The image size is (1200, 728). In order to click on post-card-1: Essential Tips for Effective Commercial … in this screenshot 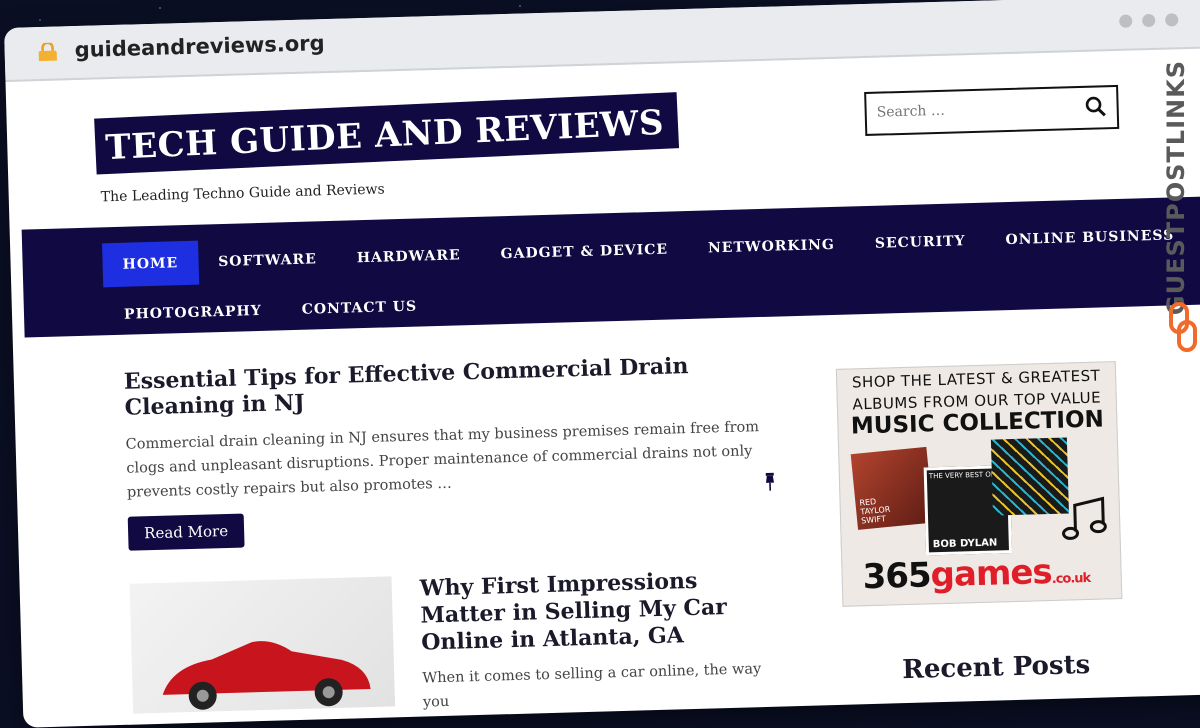, I will do `click(451, 451)`.